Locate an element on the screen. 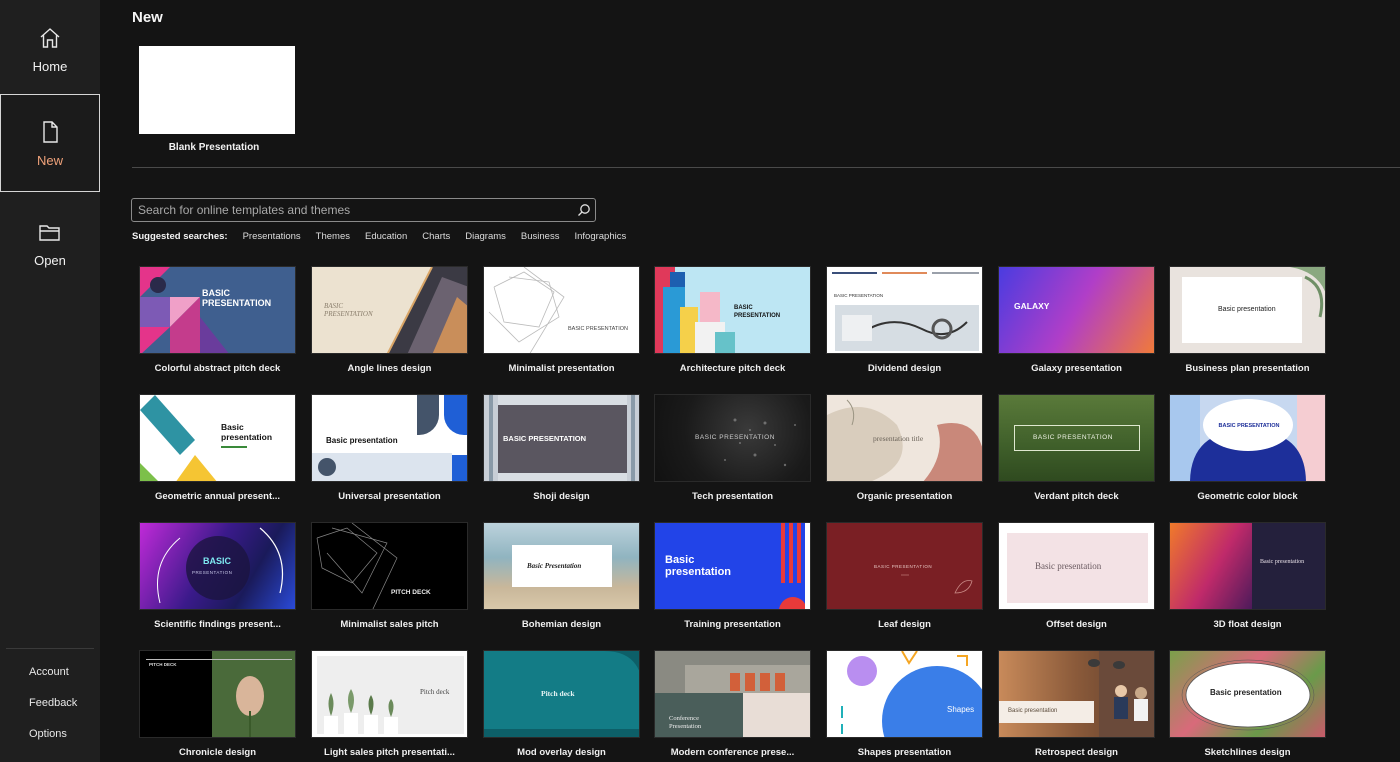  template-tile: BASIC PRESENTATION Dividend design is located at coordinates (904, 320).